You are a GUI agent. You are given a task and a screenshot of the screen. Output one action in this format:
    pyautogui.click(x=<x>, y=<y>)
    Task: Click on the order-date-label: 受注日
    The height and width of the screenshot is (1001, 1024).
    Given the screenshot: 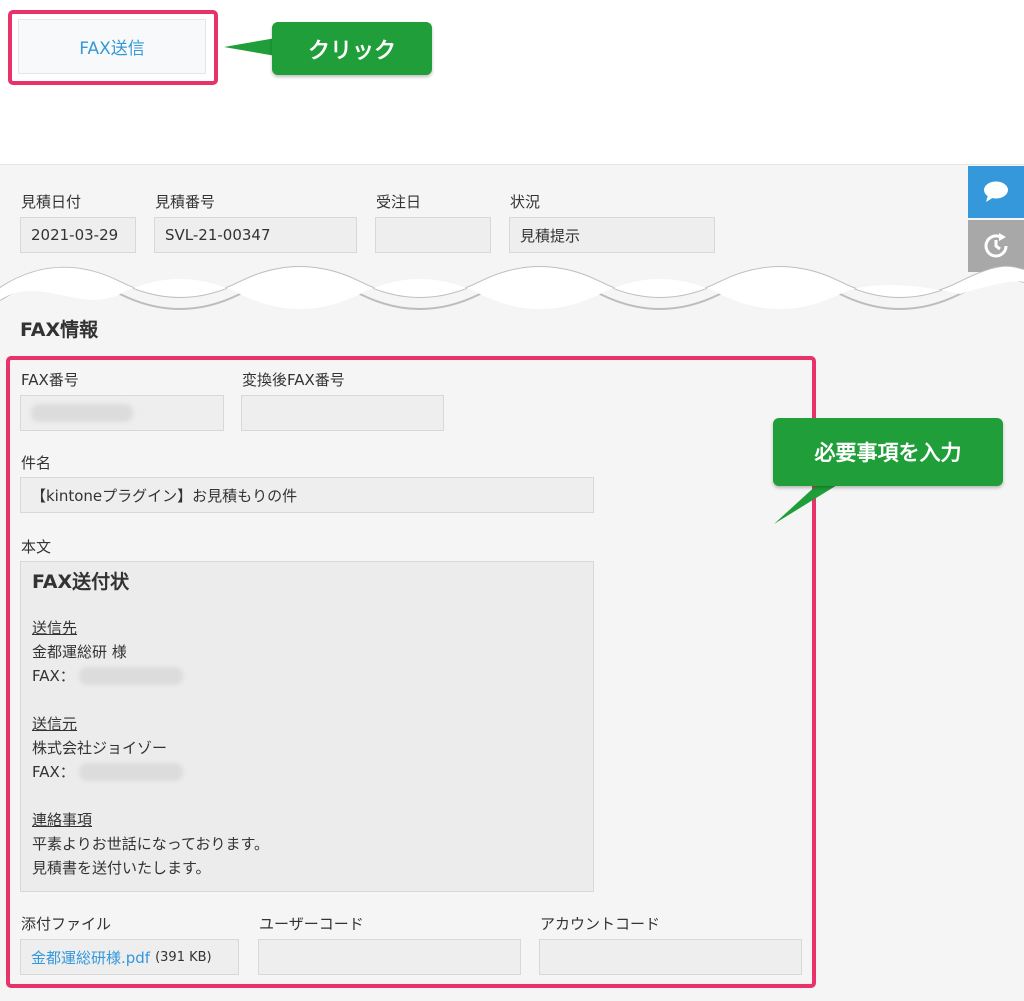 What is the action you would take?
    pyautogui.click(x=399, y=202)
    